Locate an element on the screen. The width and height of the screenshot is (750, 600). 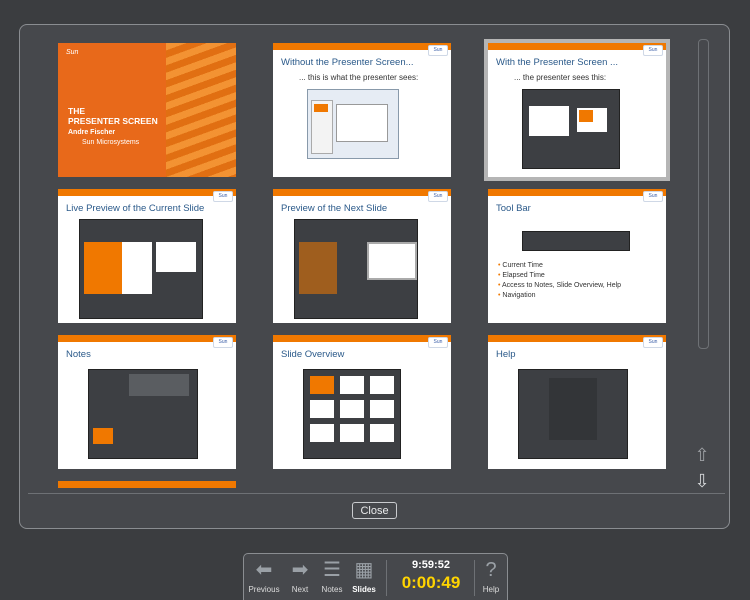
slide-thumb-4: Sun Live Preview of the Current Slide is located at coordinates (147, 256).